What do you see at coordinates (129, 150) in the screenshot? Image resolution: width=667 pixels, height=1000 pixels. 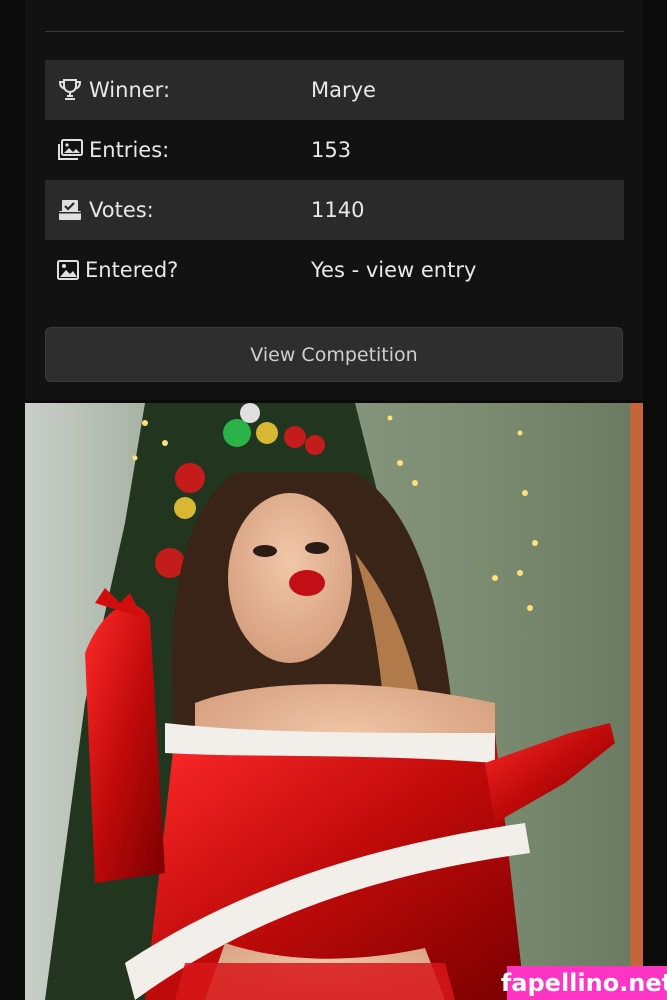 I see `entries-label: Entries:` at bounding box center [129, 150].